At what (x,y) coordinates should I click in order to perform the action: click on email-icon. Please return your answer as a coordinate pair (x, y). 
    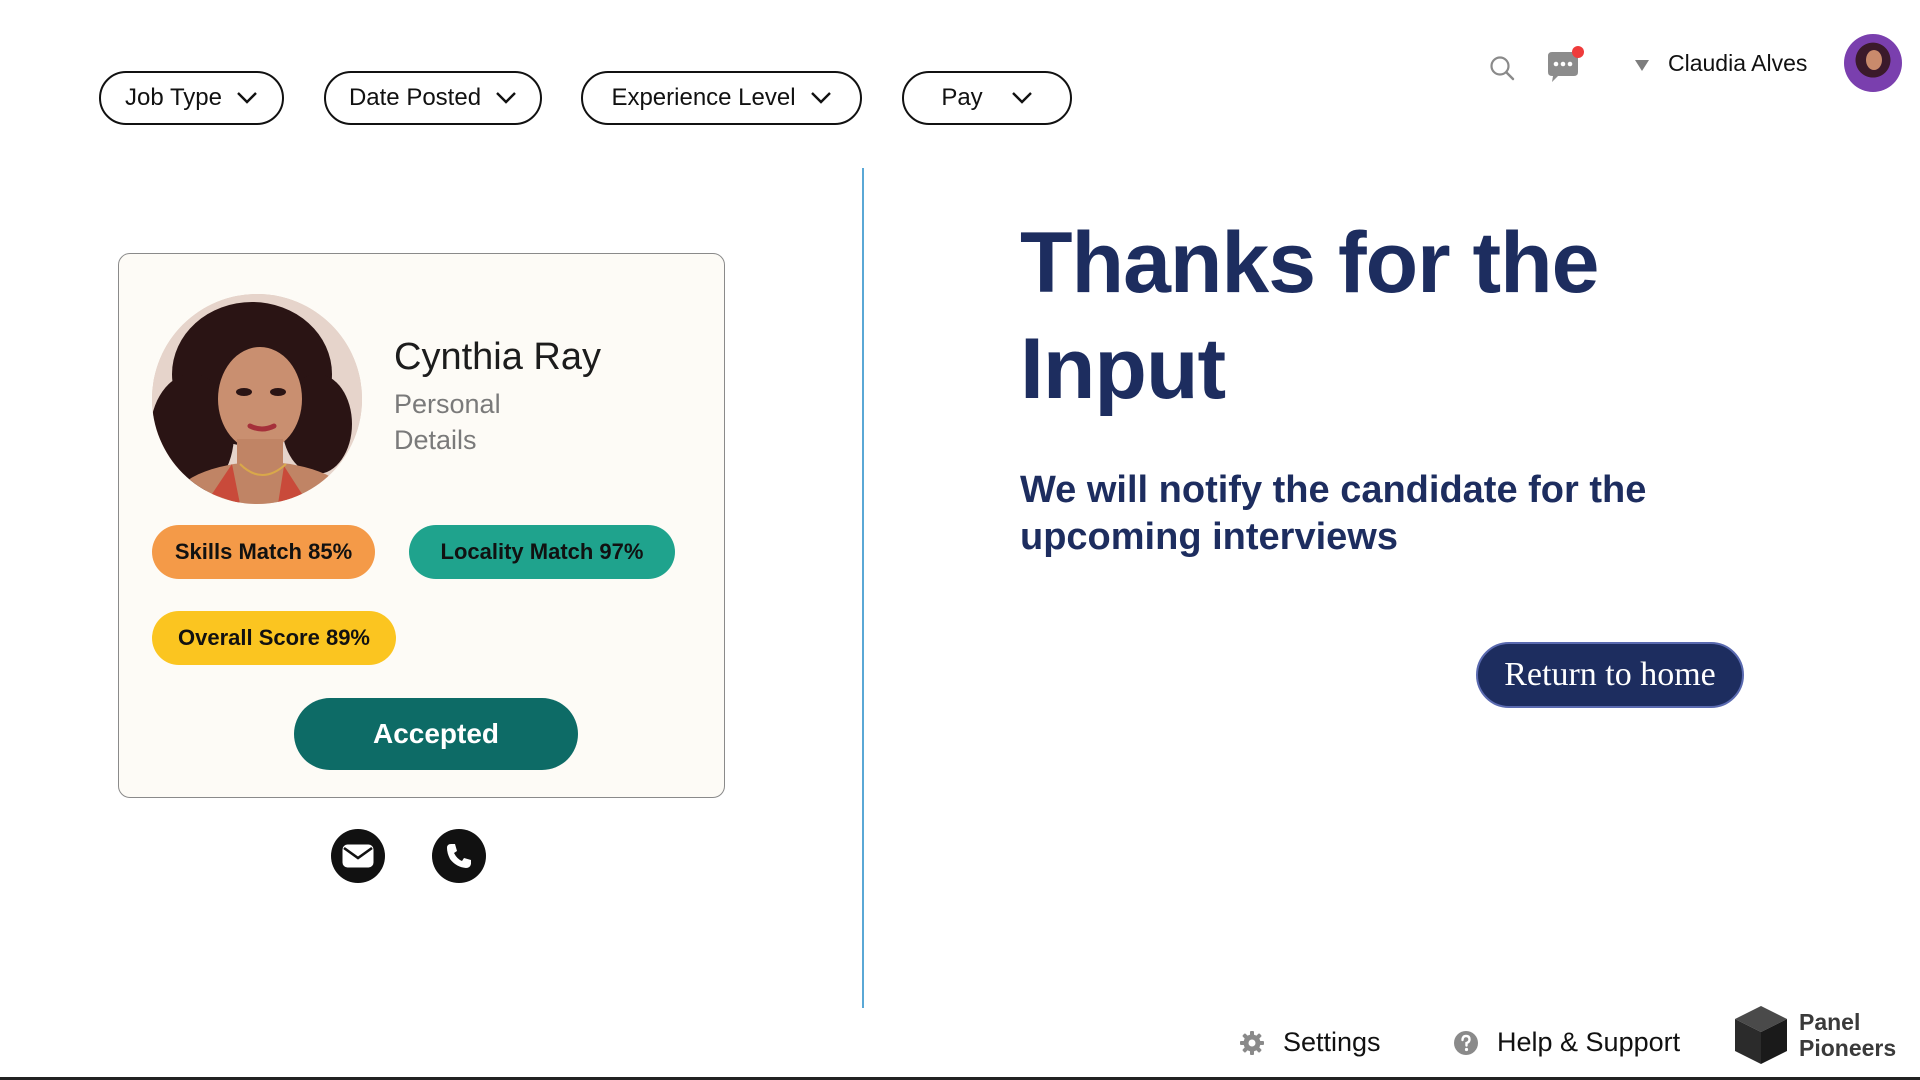
    Looking at the image, I should click on (358, 856).